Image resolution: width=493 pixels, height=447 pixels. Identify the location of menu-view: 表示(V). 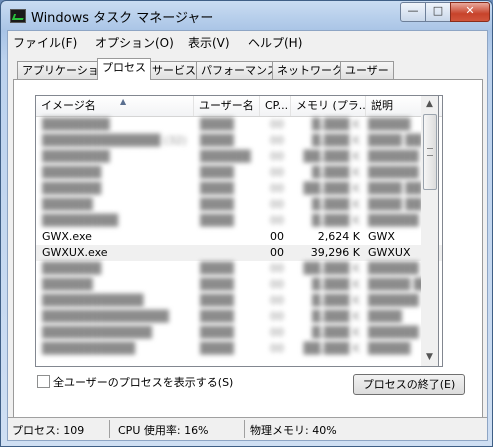
(209, 42).